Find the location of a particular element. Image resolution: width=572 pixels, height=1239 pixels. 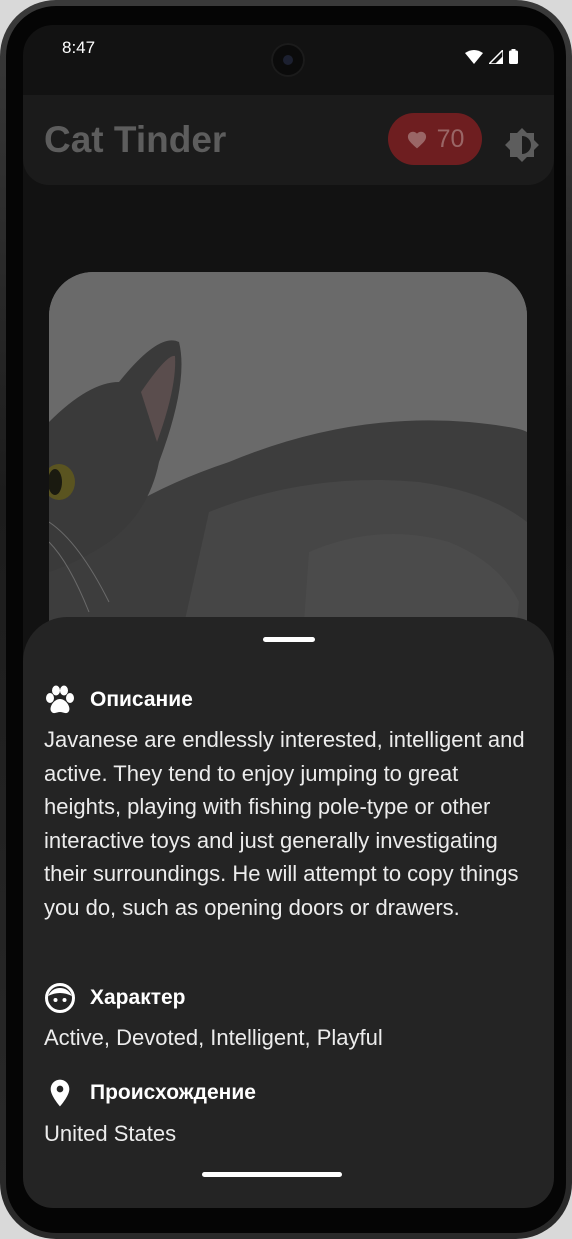

temperament-header: Характер is located at coordinates (115, 998).